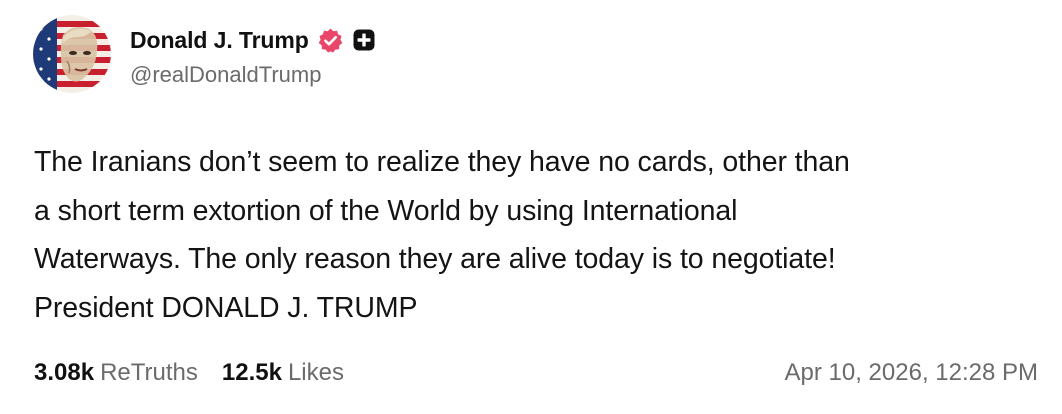 Image resolution: width=1062 pixels, height=414 pixels. I want to click on author-info: Donald J. Trump @realDonaldTrump, so click(252, 54).